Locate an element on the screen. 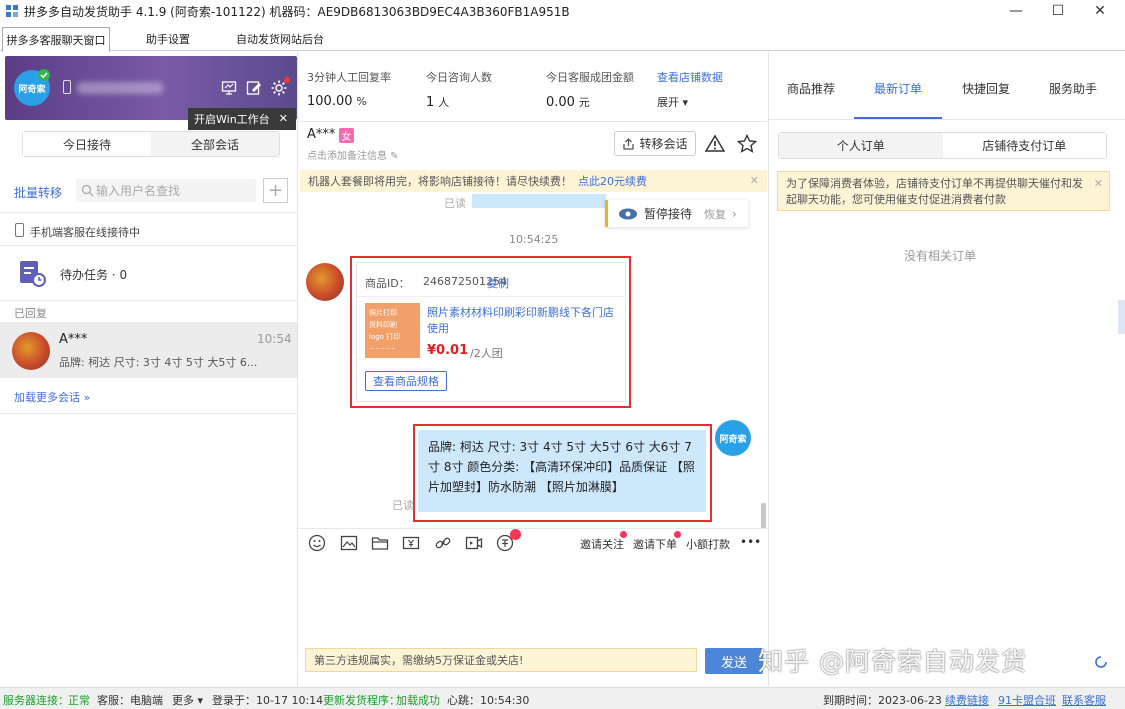 The height and width of the screenshot is (709, 1125). order-type-filter: 个人订单 店铺待支付订单 is located at coordinates (942, 145).